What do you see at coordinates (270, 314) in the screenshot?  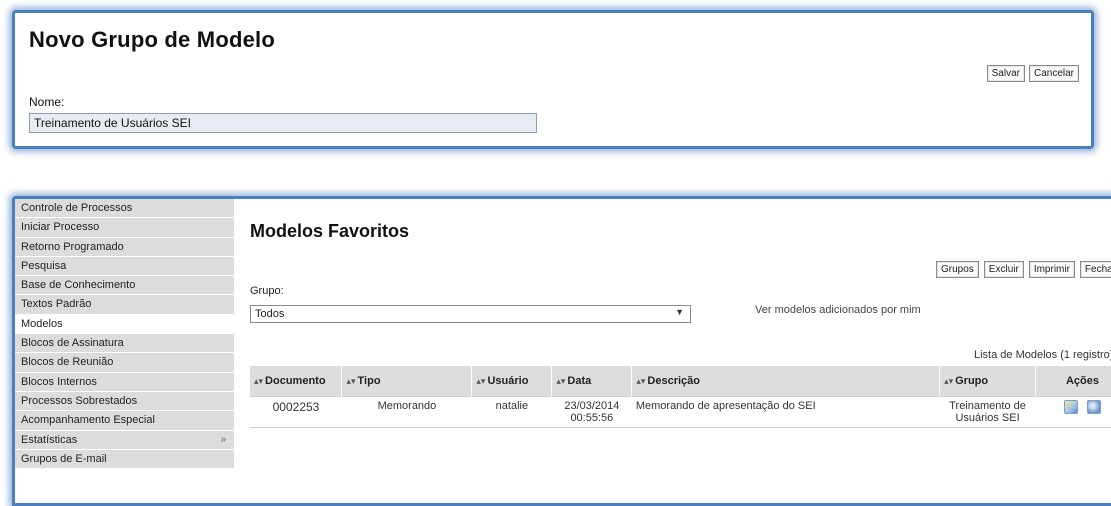 I see `grupo-selected-value: Todos` at bounding box center [270, 314].